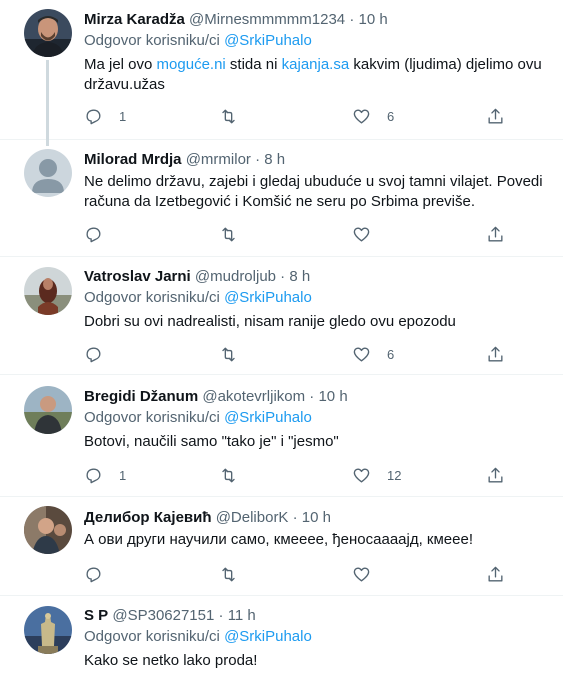 Image resolution: width=563 pixels, height=673 pixels. What do you see at coordinates (316, 397) in the screenshot?
I see `tweet-header: Bregidi Džanum @akotevrljikom · 10 h` at bounding box center [316, 397].